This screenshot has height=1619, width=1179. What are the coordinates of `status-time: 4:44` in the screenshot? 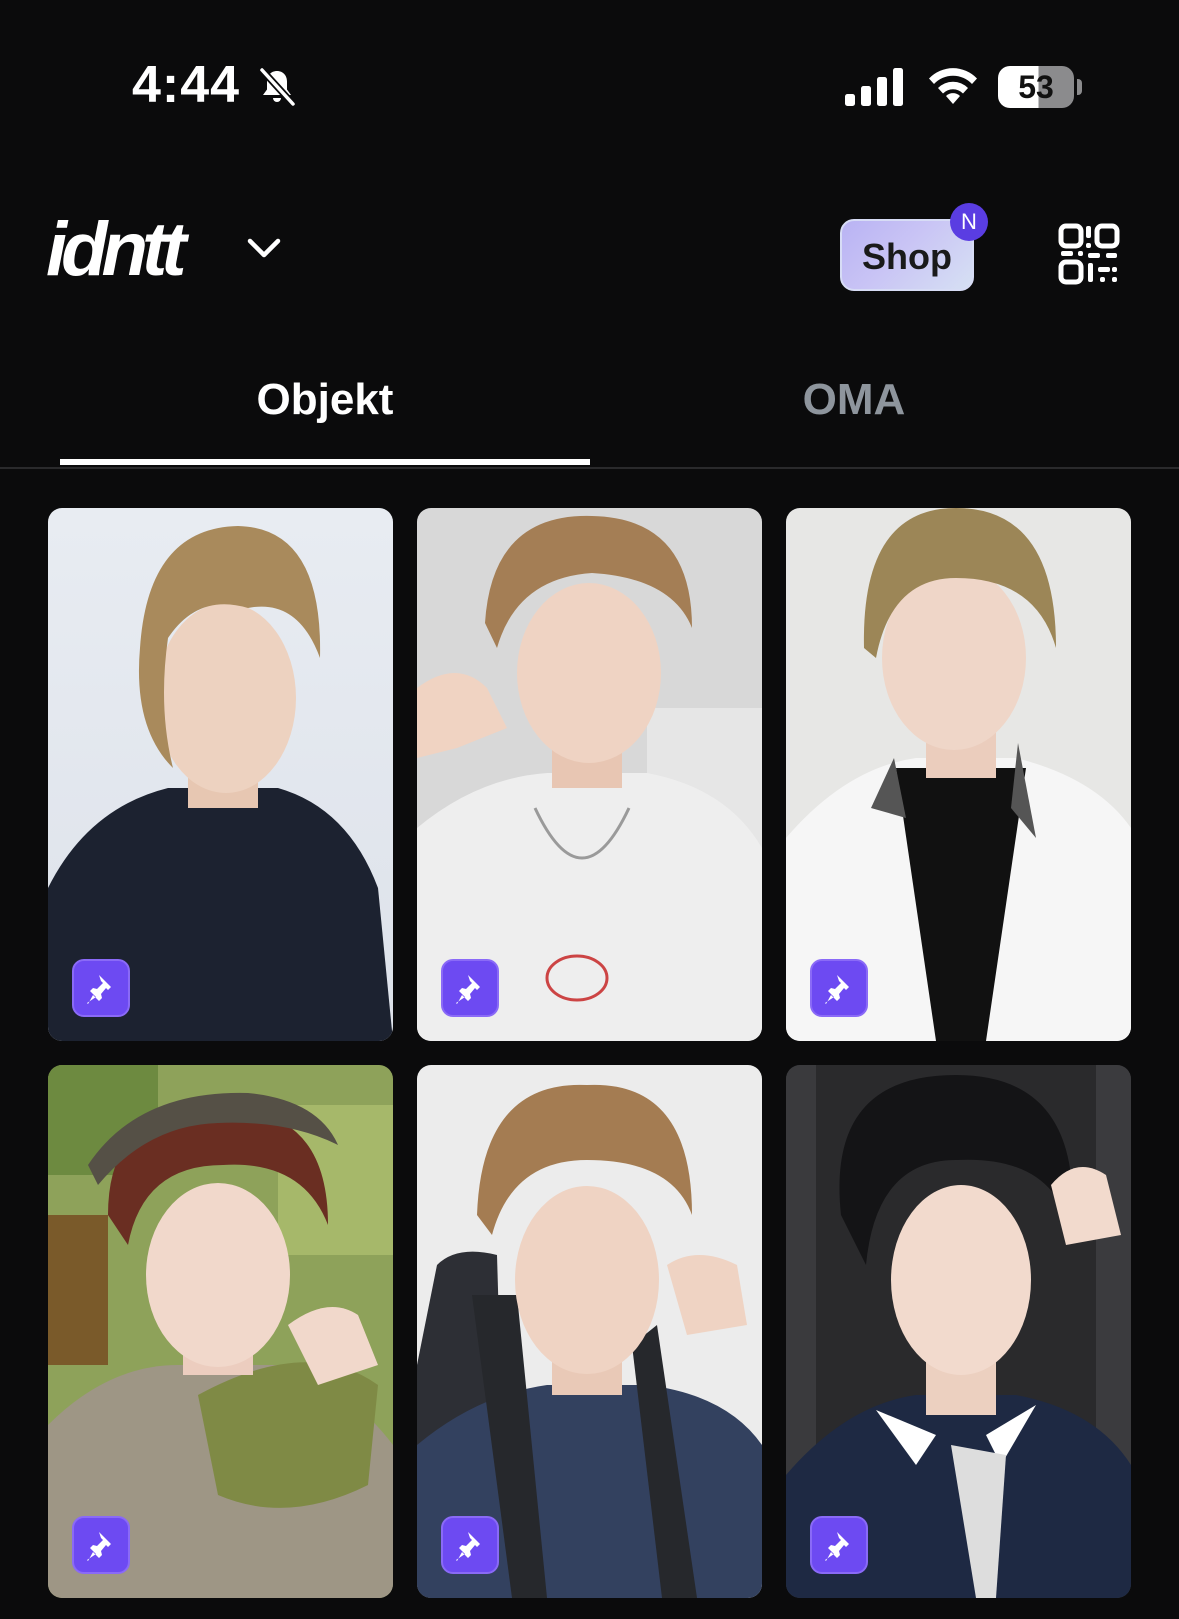 It's located at (186, 85).